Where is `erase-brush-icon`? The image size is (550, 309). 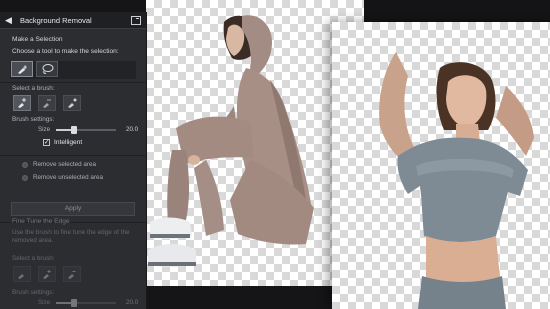
erase-brush-icon is located at coordinates (47, 103).